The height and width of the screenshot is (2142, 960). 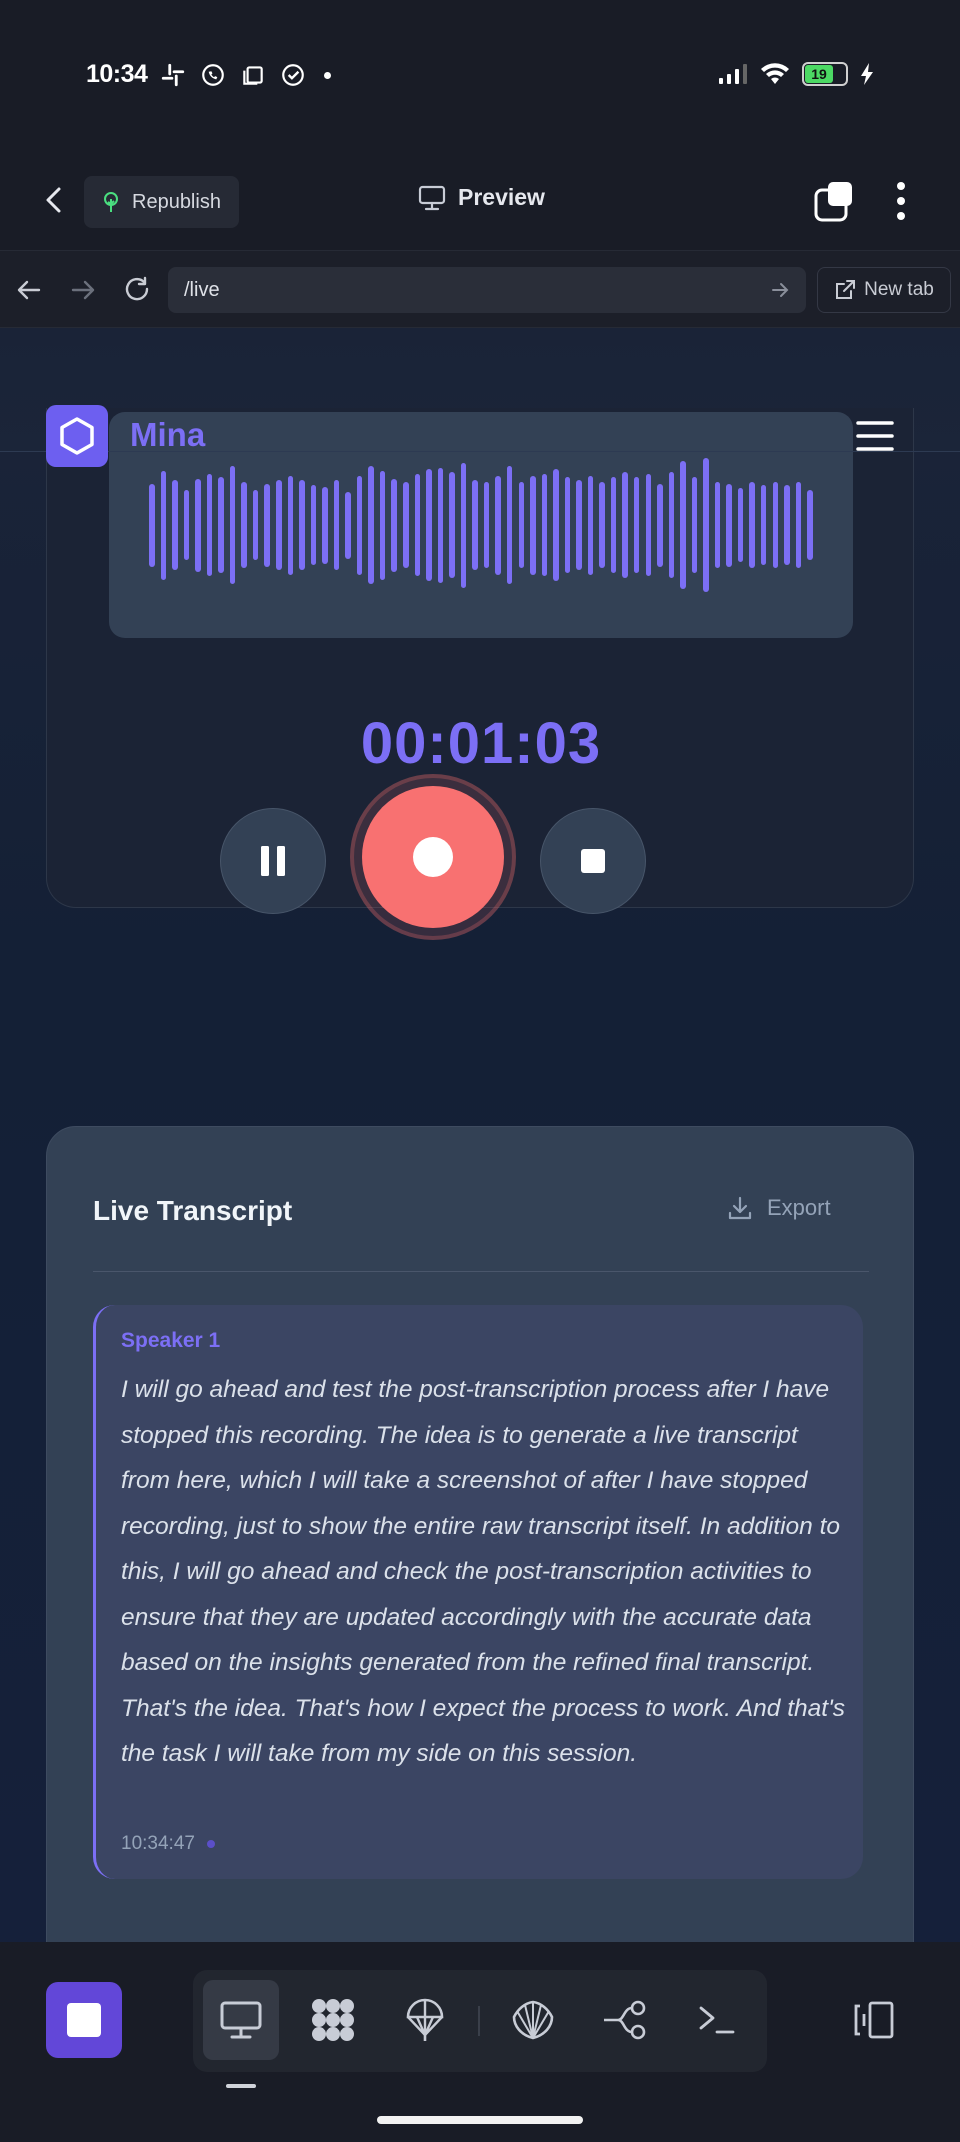 What do you see at coordinates (846, 289) in the screenshot?
I see `external-link-icon` at bounding box center [846, 289].